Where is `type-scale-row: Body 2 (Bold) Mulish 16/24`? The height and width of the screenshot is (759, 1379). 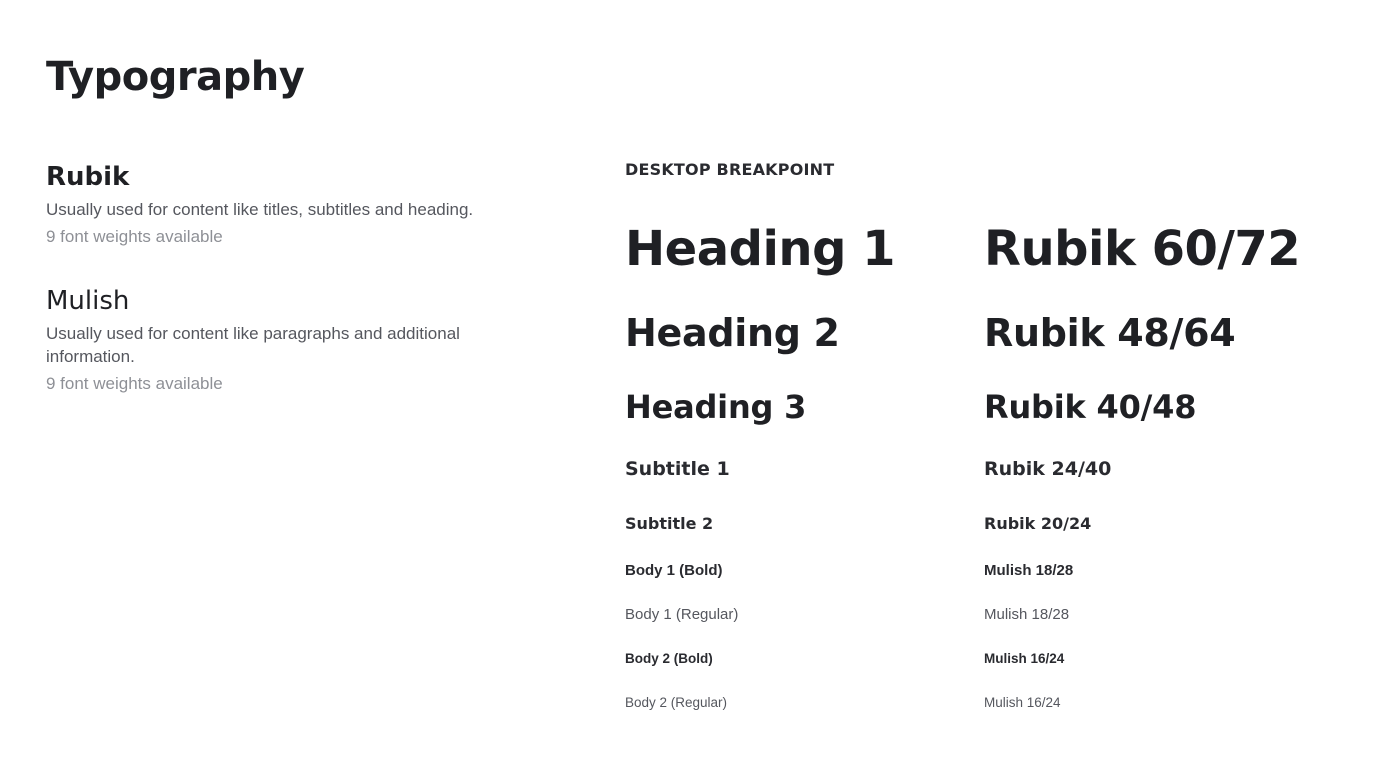 type-scale-row: Body 2 (Bold) Mulish 16/24 is located at coordinates (985, 658).